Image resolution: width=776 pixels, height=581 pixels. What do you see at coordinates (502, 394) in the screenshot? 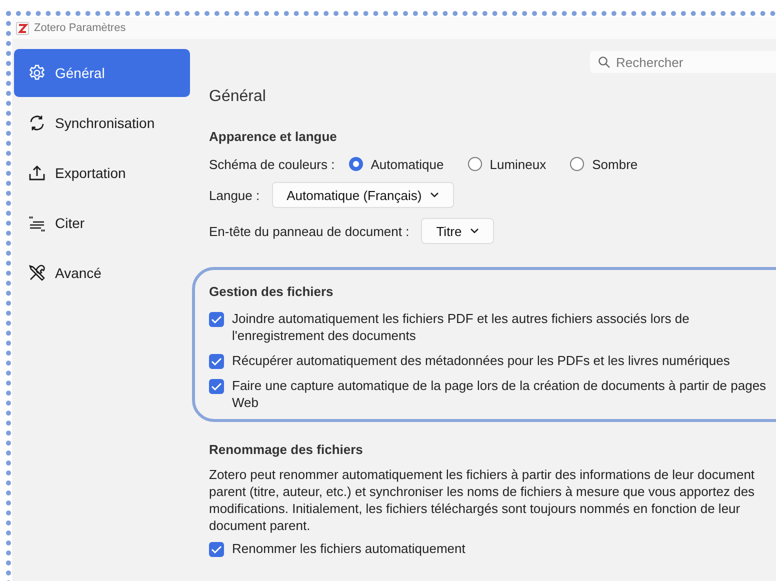
I see `checkbox-label: Faire une capture automatique de la page lors de la création de documents à partir de pages Web` at bounding box center [502, 394].